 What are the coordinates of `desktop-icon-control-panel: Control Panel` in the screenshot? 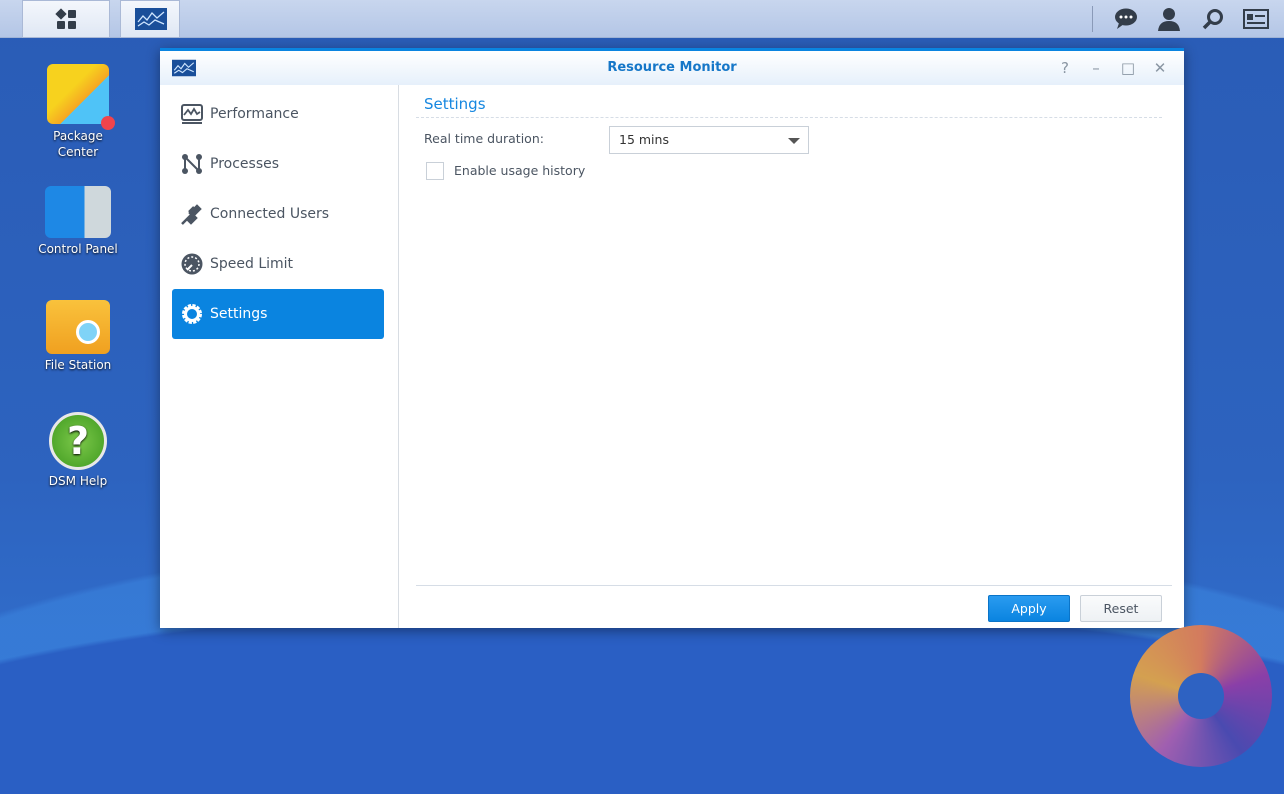 It's located at (78, 221).